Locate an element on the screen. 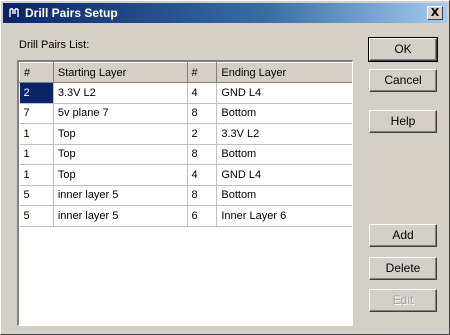  table-header-row: # Starting Layer # Ending Layer is located at coordinates (185, 72).